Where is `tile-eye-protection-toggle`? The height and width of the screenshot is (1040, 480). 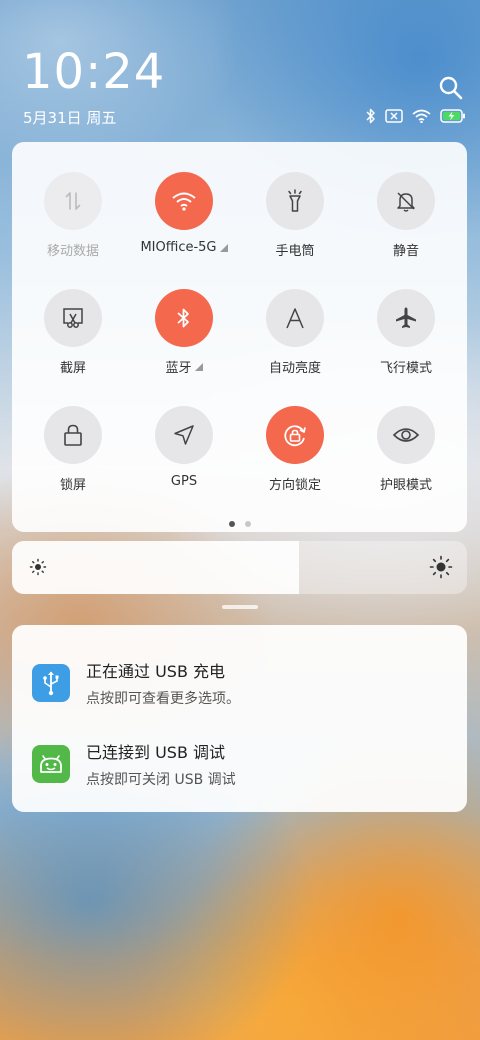
tile-eye-protection-toggle is located at coordinates (406, 435).